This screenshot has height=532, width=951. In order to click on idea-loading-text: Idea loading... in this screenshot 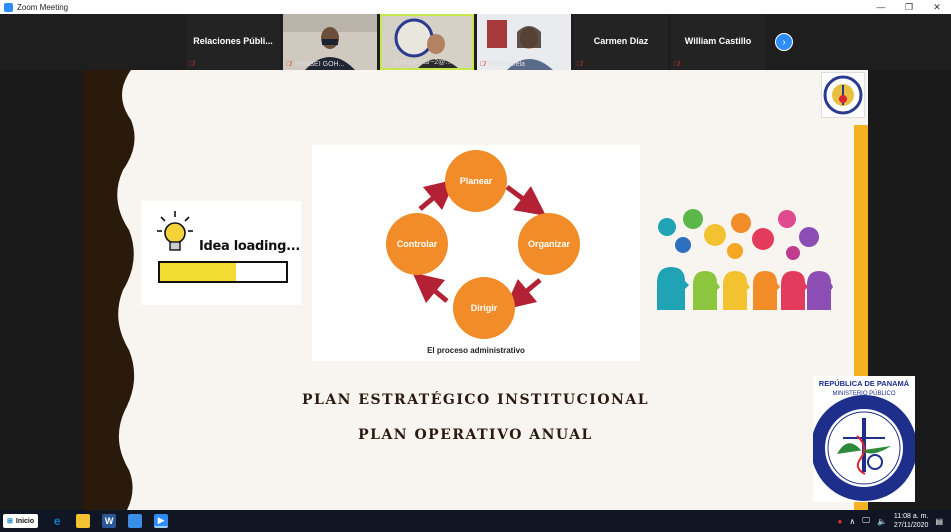, I will do `click(250, 246)`.